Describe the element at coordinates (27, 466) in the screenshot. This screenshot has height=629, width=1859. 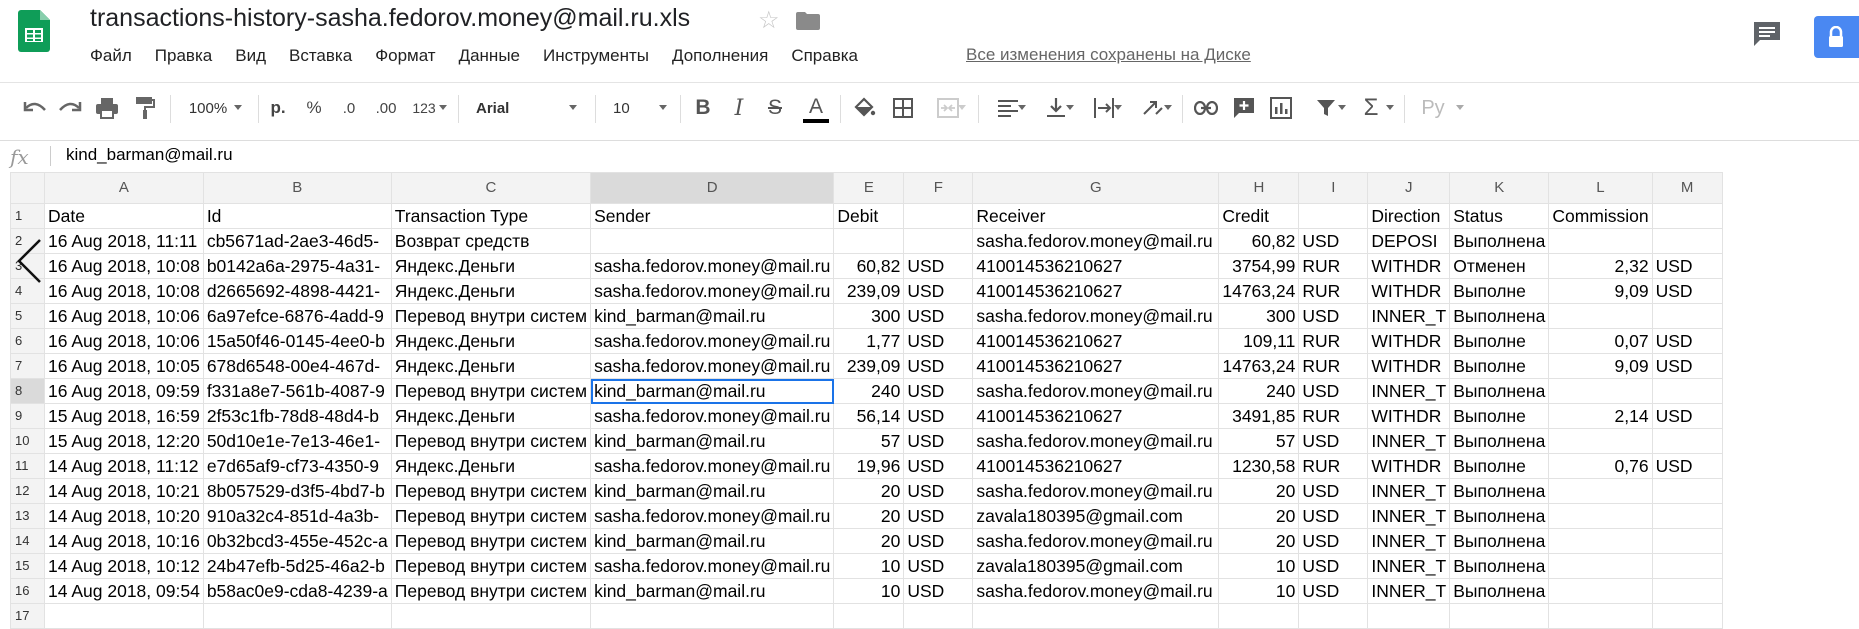
I see `row-header: 11` at that location.